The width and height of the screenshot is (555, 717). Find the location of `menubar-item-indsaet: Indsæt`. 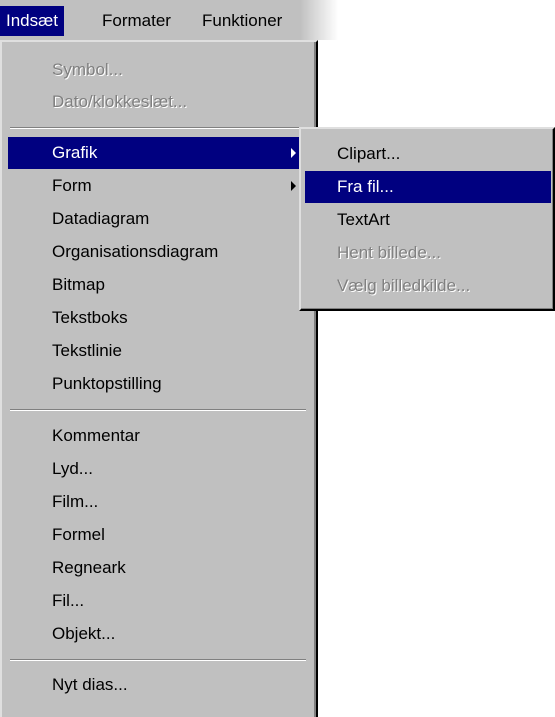

menubar-item-indsaet: Indsæt is located at coordinates (32, 21).